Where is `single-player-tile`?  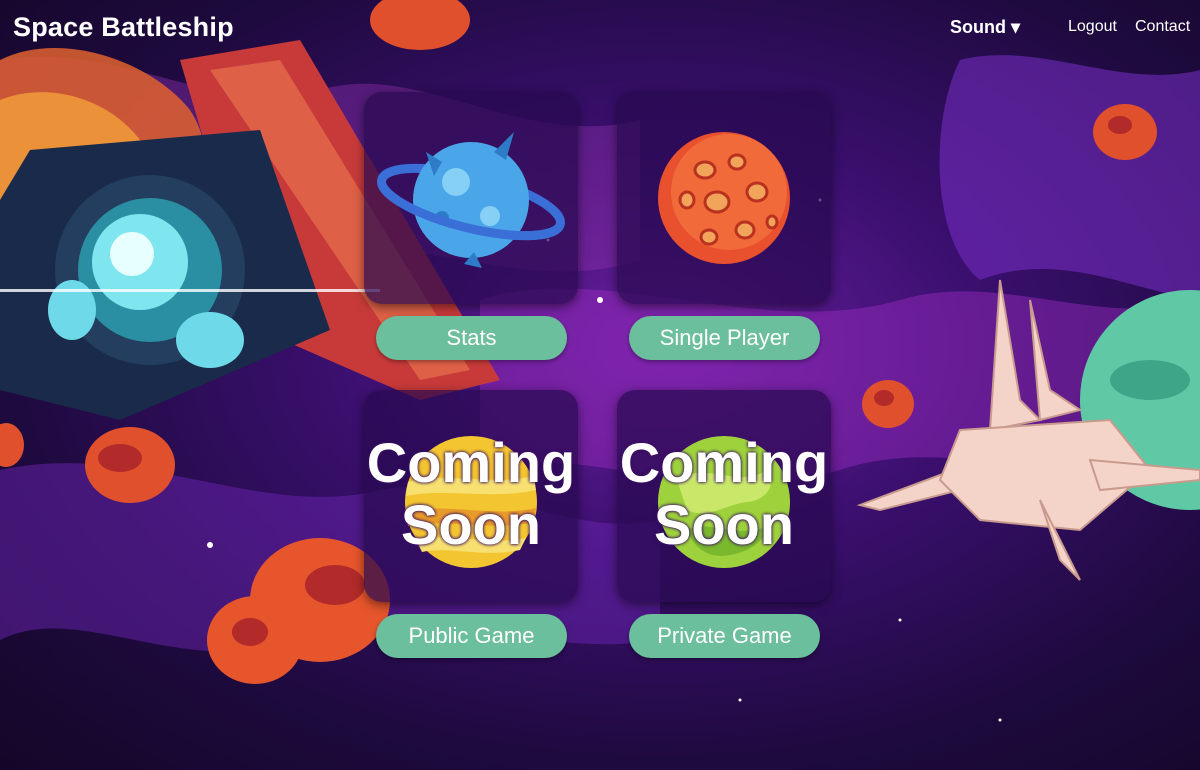
single-player-tile is located at coordinates (724, 198).